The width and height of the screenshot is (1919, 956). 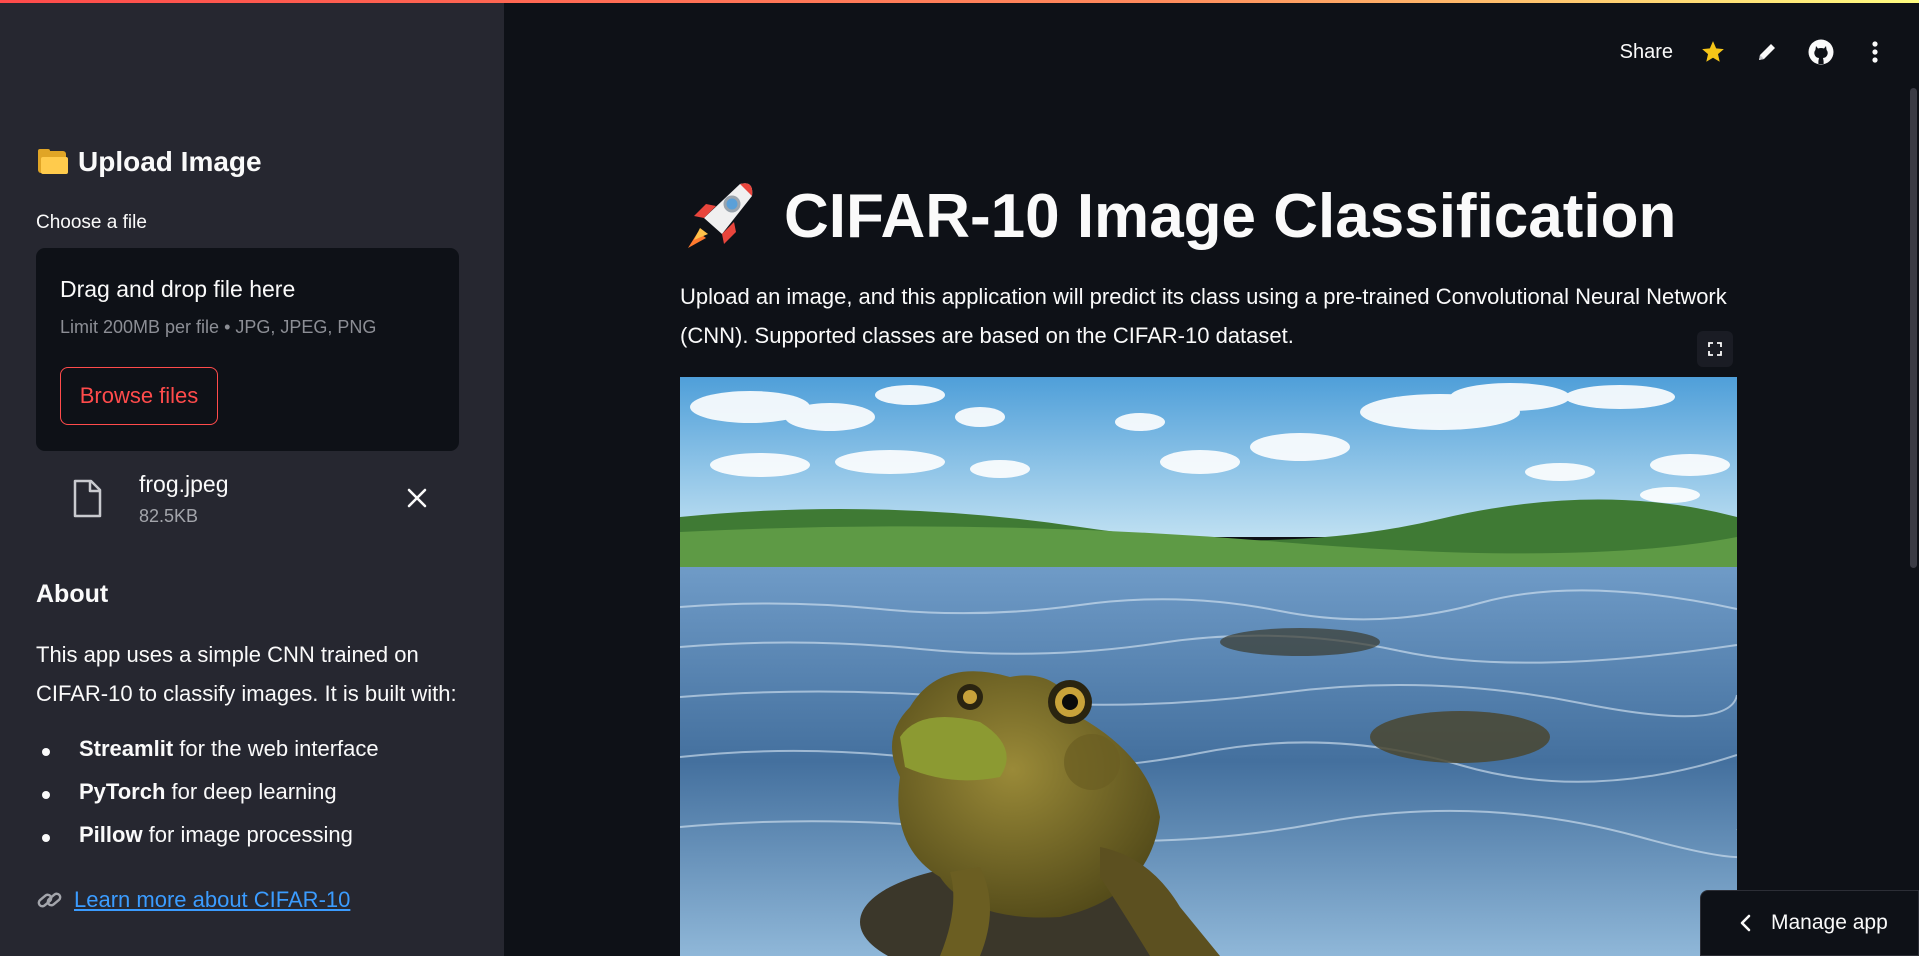 What do you see at coordinates (251, 791) in the screenshot?
I see `list-item-text: for deep learning` at bounding box center [251, 791].